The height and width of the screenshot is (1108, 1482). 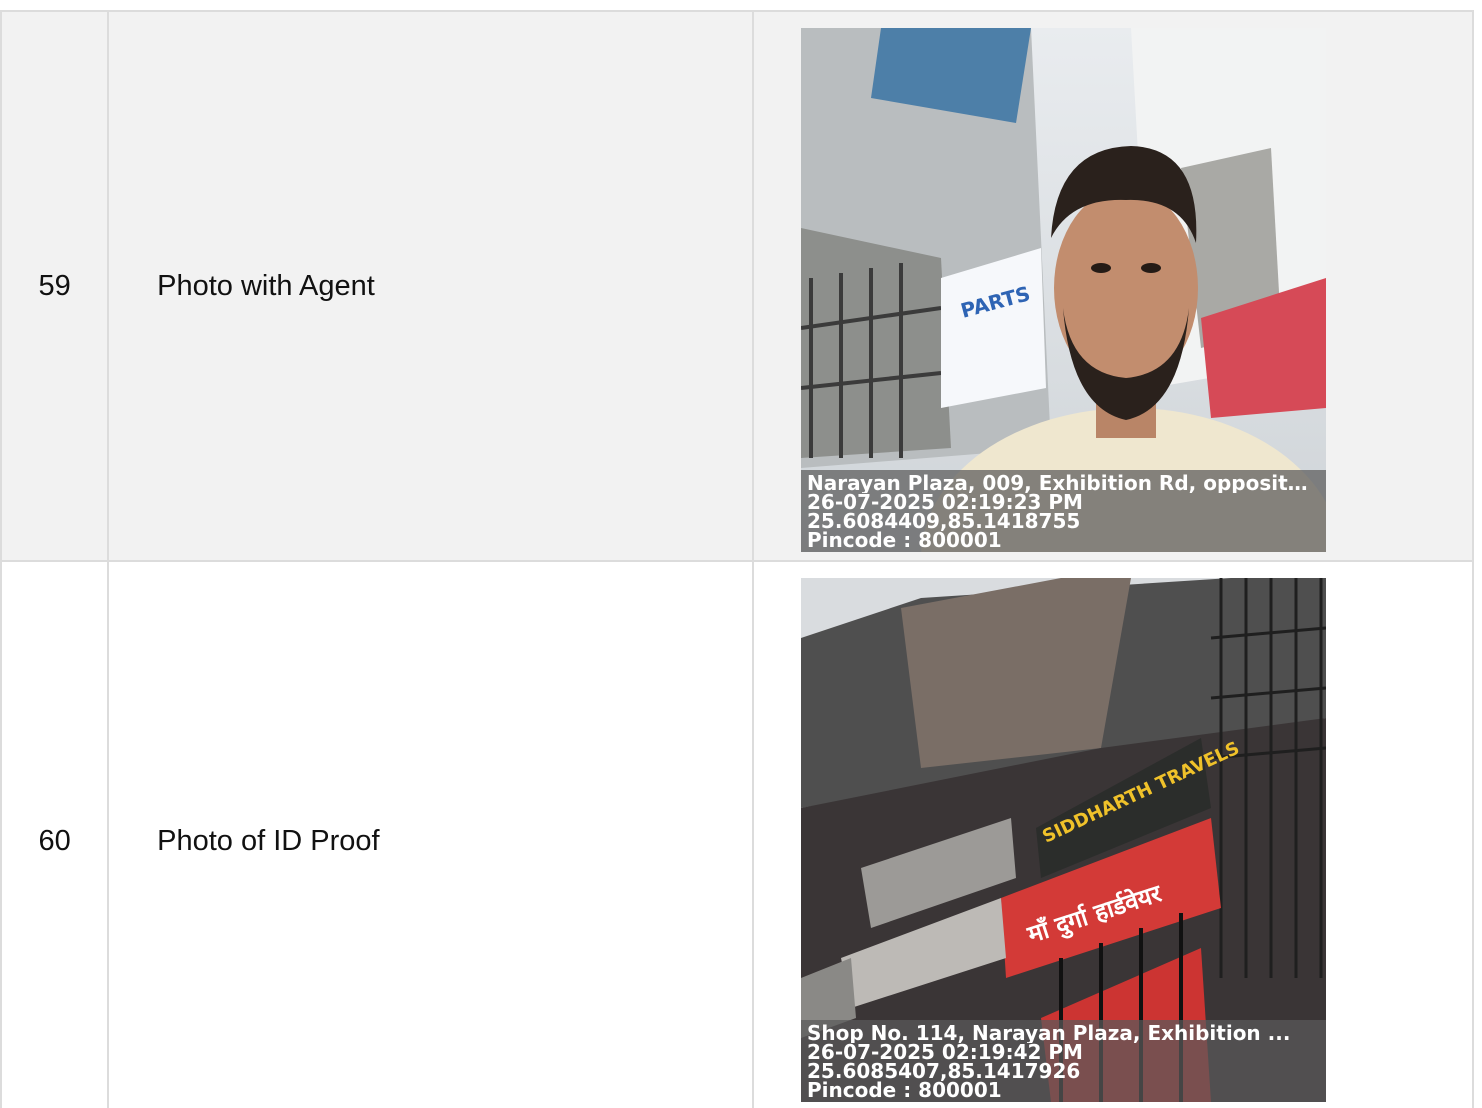 I want to click on stamp-coordinates: 25.6084409,85.1418755, so click(x=944, y=521).